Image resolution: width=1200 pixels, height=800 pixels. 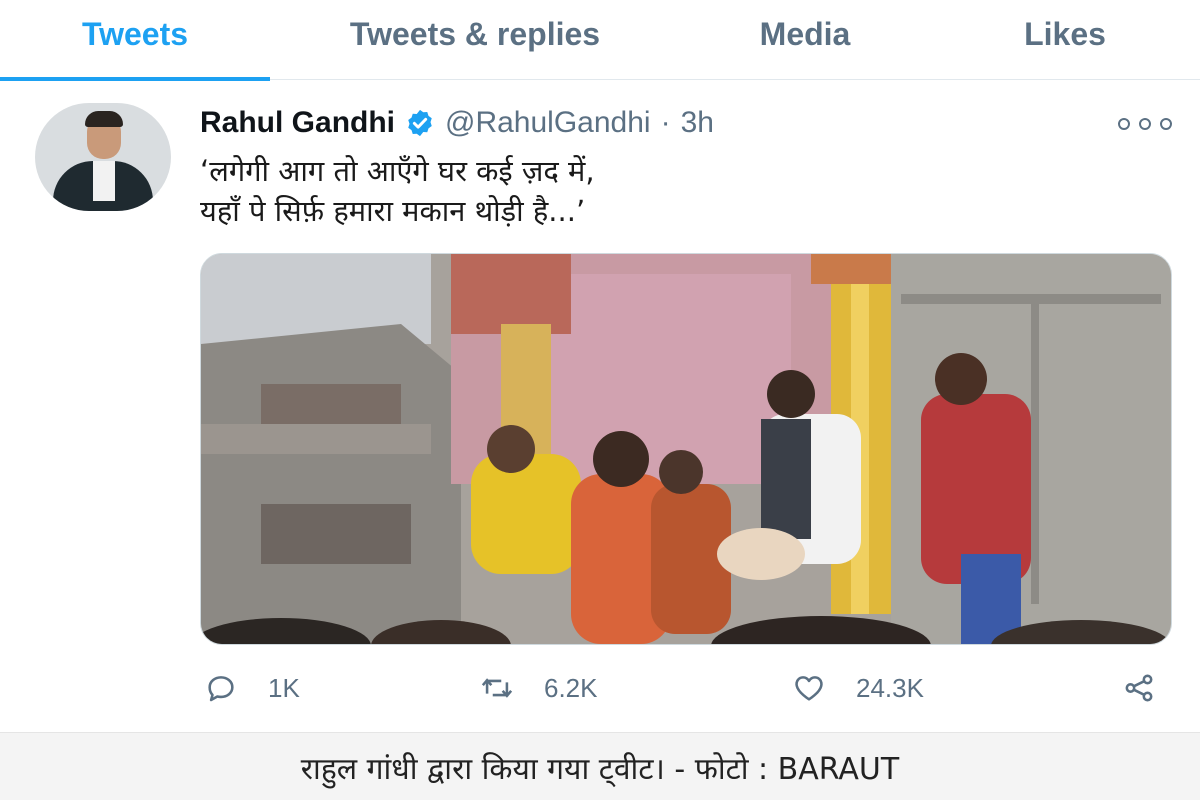 What do you see at coordinates (805, 33) in the screenshot?
I see `tab-media-label: Media` at bounding box center [805, 33].